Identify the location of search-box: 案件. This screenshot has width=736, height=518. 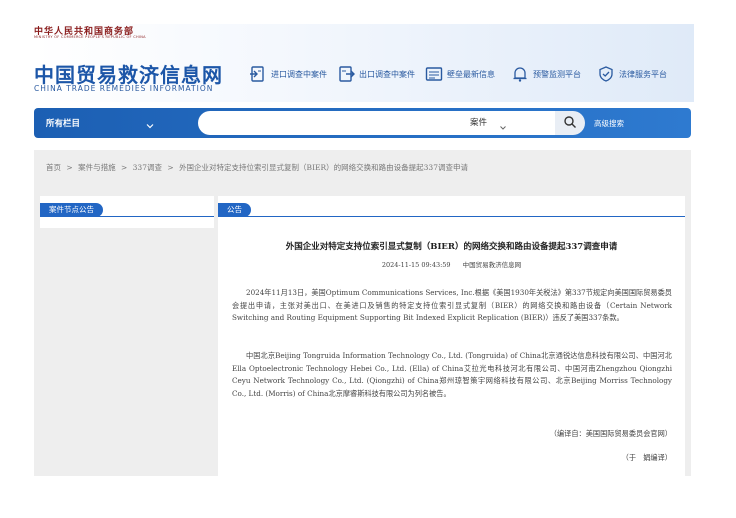
(376, 123).